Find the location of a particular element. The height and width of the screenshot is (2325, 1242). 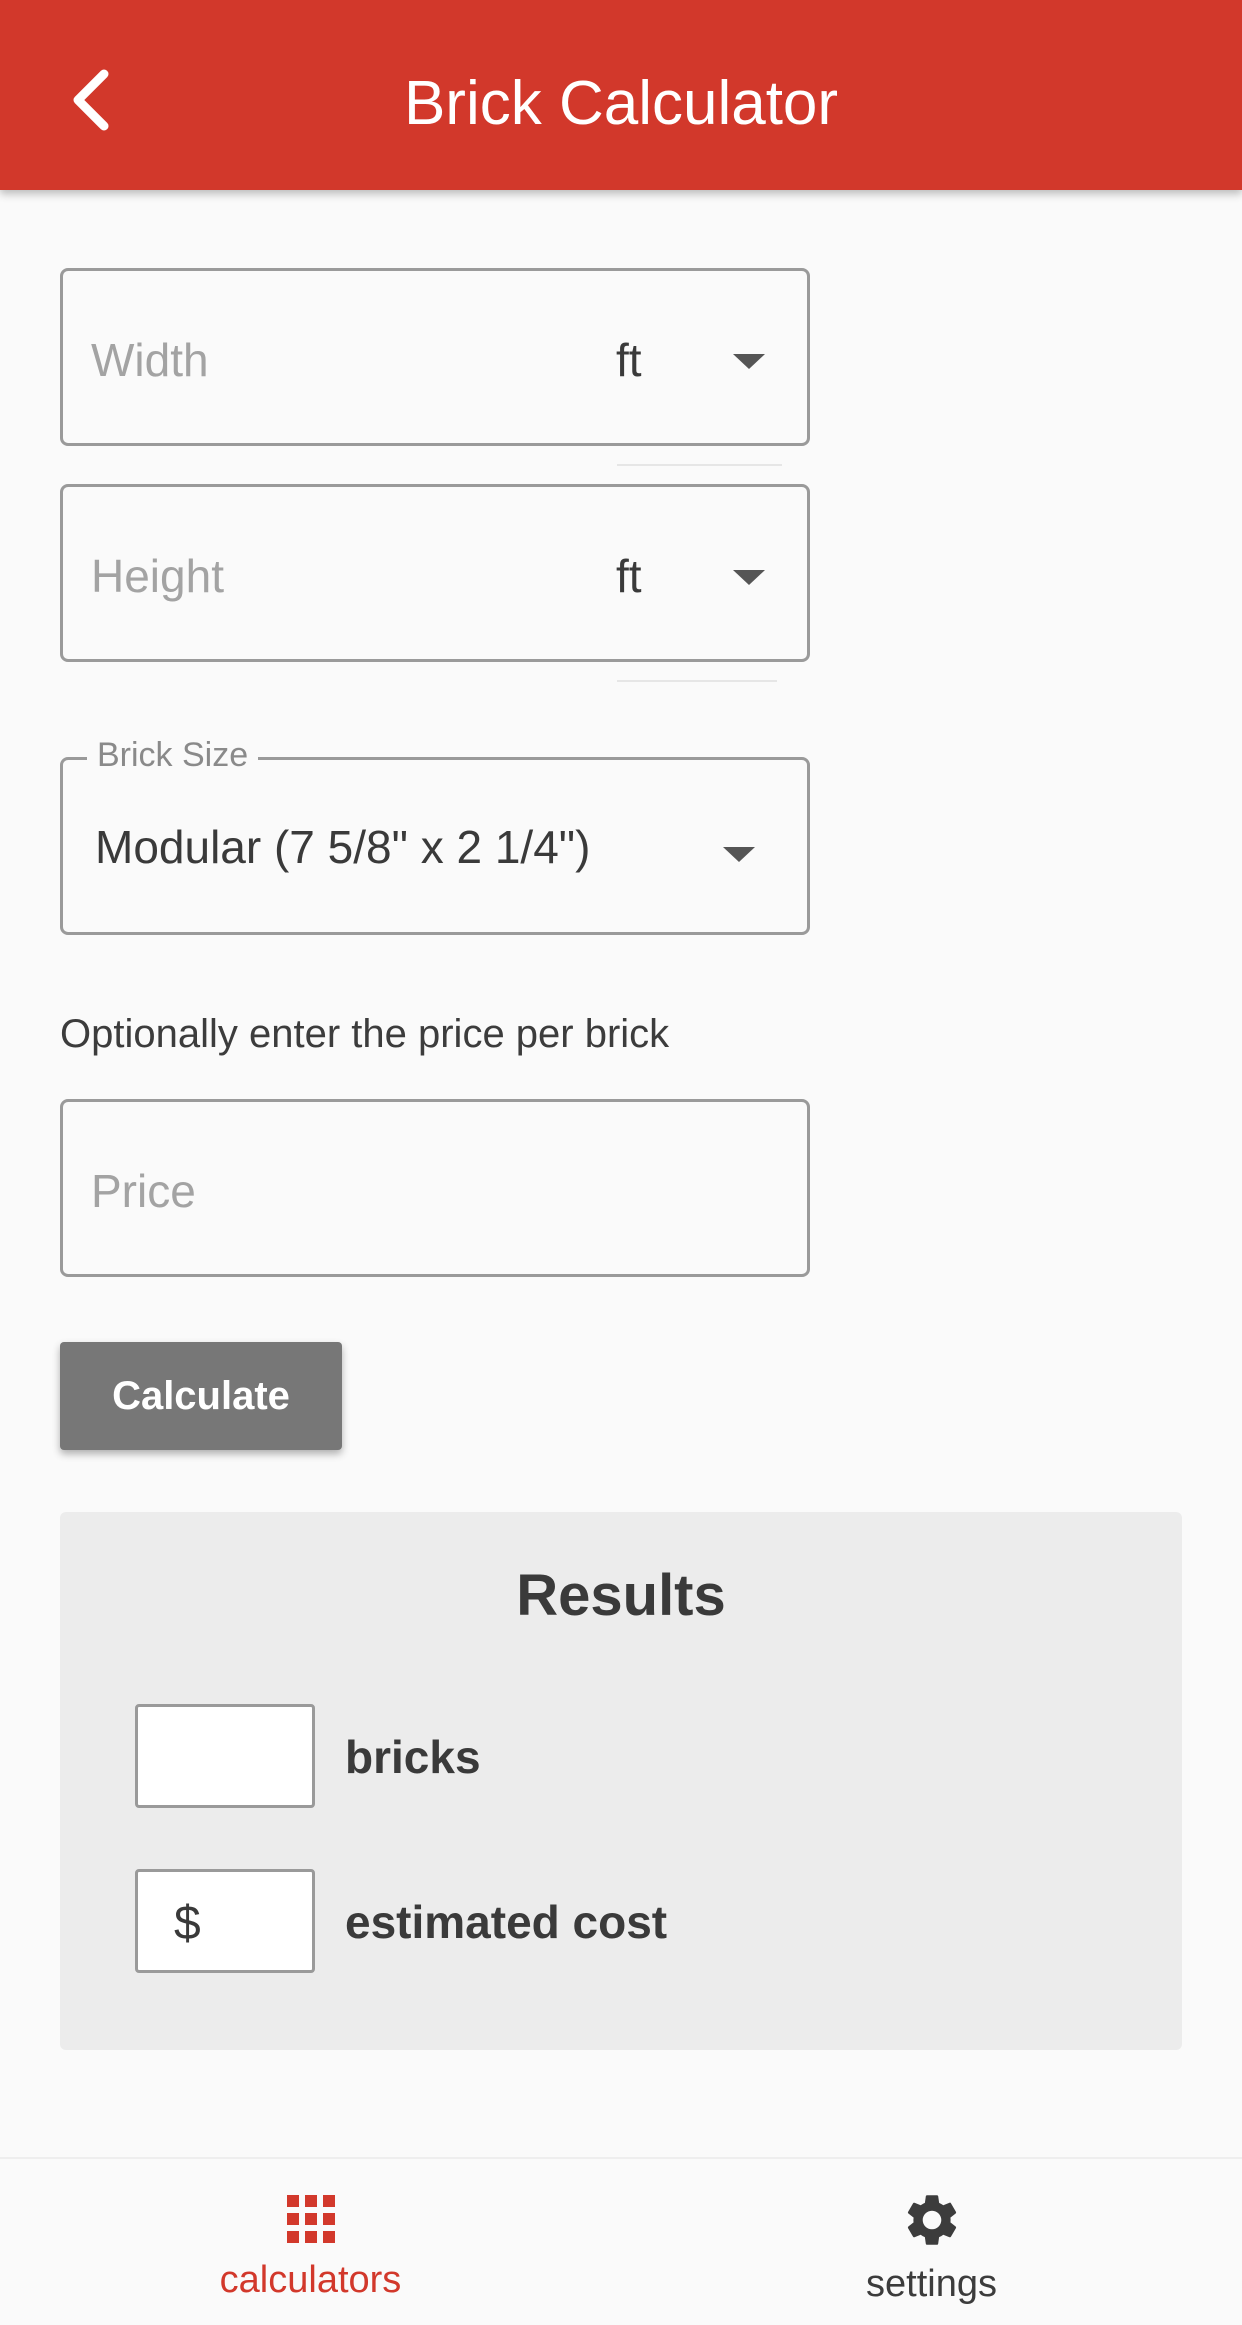

currency-prefix: $ is located at coordinates (187, 1923).